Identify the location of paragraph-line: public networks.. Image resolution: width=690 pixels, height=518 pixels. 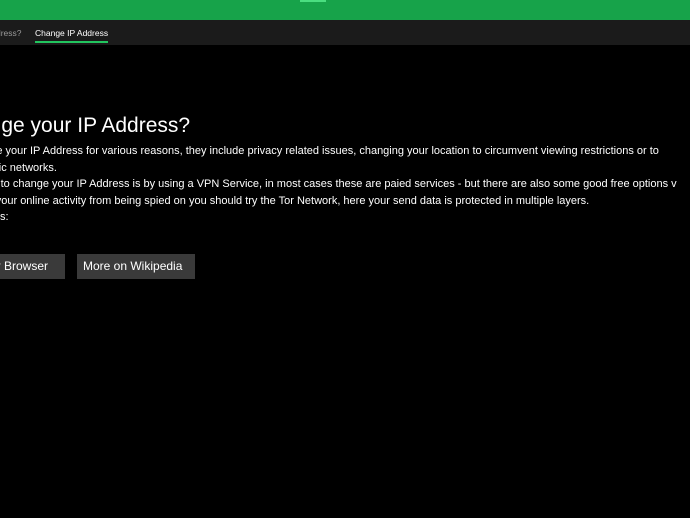
(28, 167).